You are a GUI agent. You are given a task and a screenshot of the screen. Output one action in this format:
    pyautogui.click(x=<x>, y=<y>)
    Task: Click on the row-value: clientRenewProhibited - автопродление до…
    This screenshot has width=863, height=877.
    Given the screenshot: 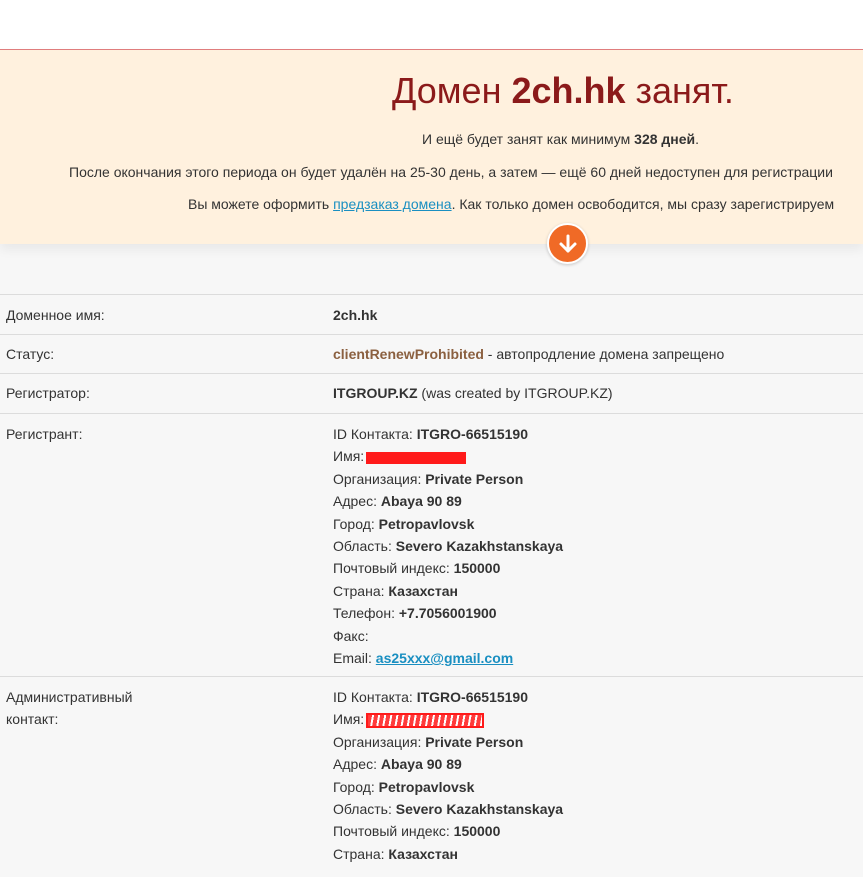 What is the action you would take?
    pyautogui.click(x=598, y=350)
    